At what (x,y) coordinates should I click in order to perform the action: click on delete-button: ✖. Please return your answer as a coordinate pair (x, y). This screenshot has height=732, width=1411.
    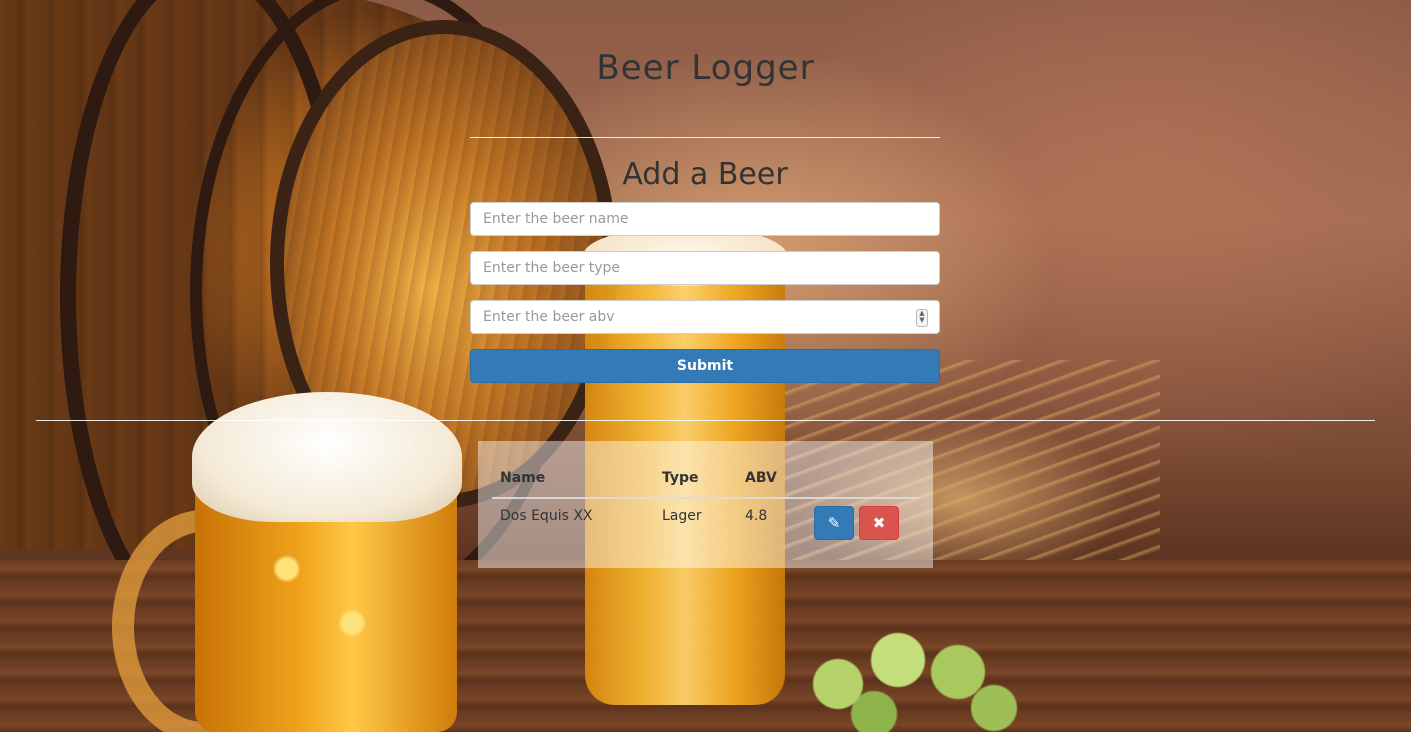
    Looking at the image, I should click on (879, 523).